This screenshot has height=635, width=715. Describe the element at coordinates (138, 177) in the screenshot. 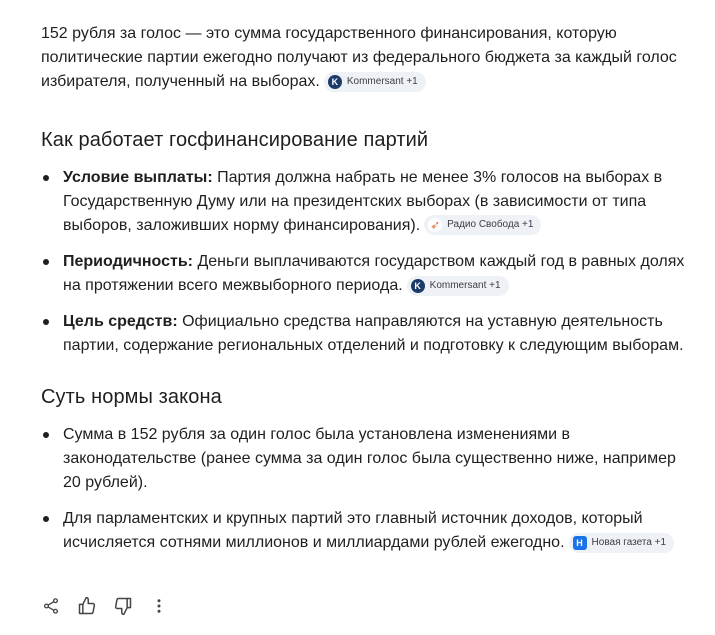

I see `item-label: Условие выплаты:` at that location.